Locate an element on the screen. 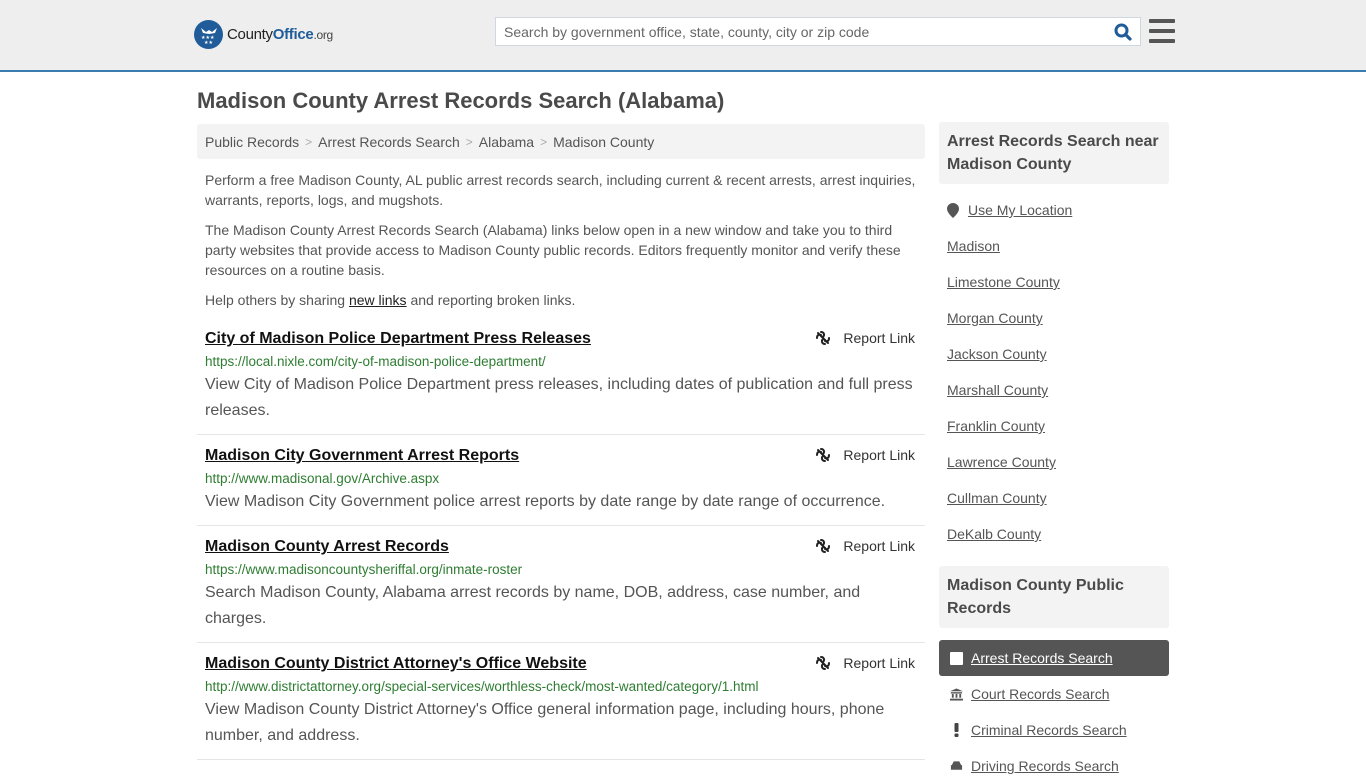 The height and width of the screenshot is (784, 1366). public-record-item: Driving Records Search is located at coordinates (1054, 766).